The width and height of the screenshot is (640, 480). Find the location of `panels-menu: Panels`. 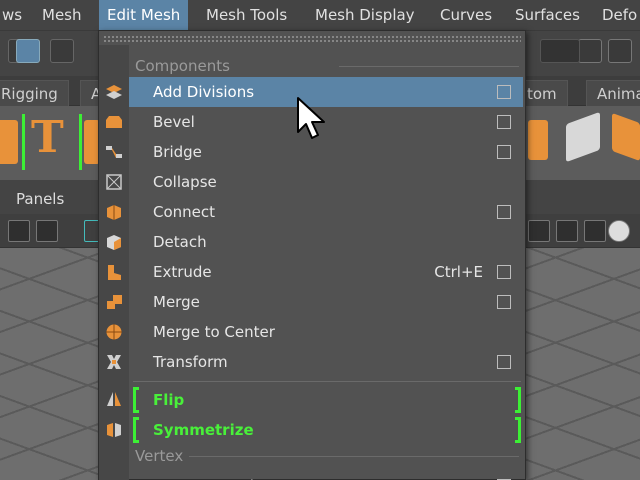

panels-menu: Panels is located at coordinates (40, 199).